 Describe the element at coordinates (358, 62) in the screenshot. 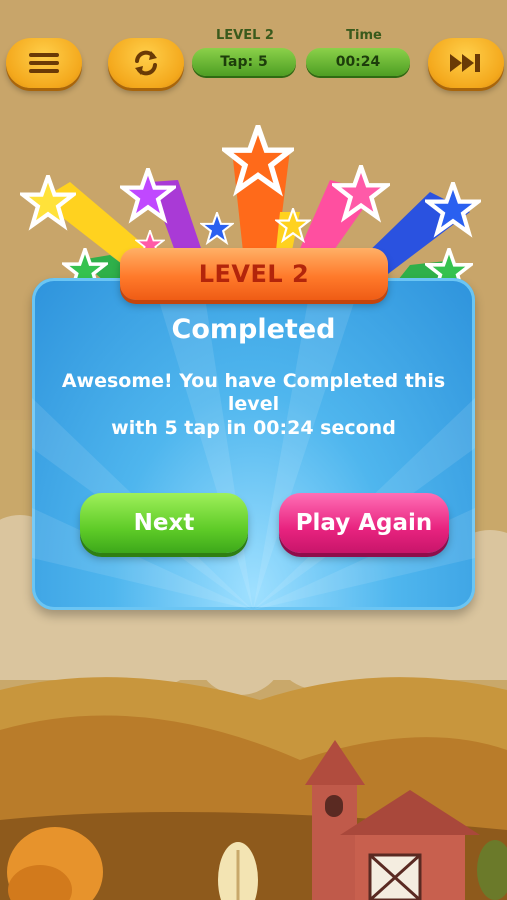

I see `time-counter: 00:24` at that location.